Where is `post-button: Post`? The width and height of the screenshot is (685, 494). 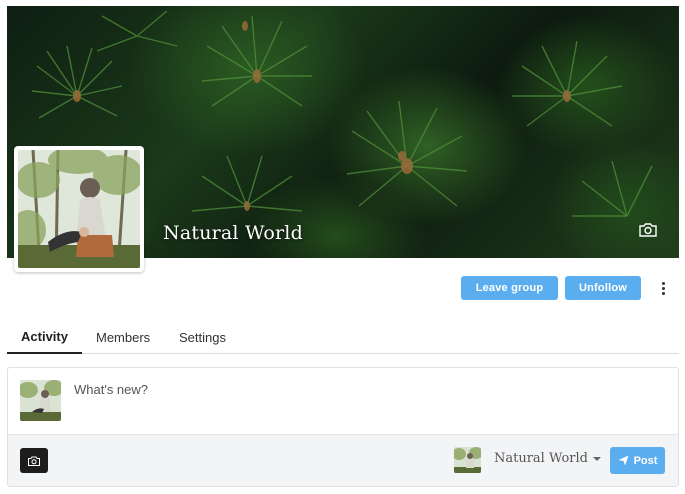
post-button: Post is located at coordinates (637, 460).